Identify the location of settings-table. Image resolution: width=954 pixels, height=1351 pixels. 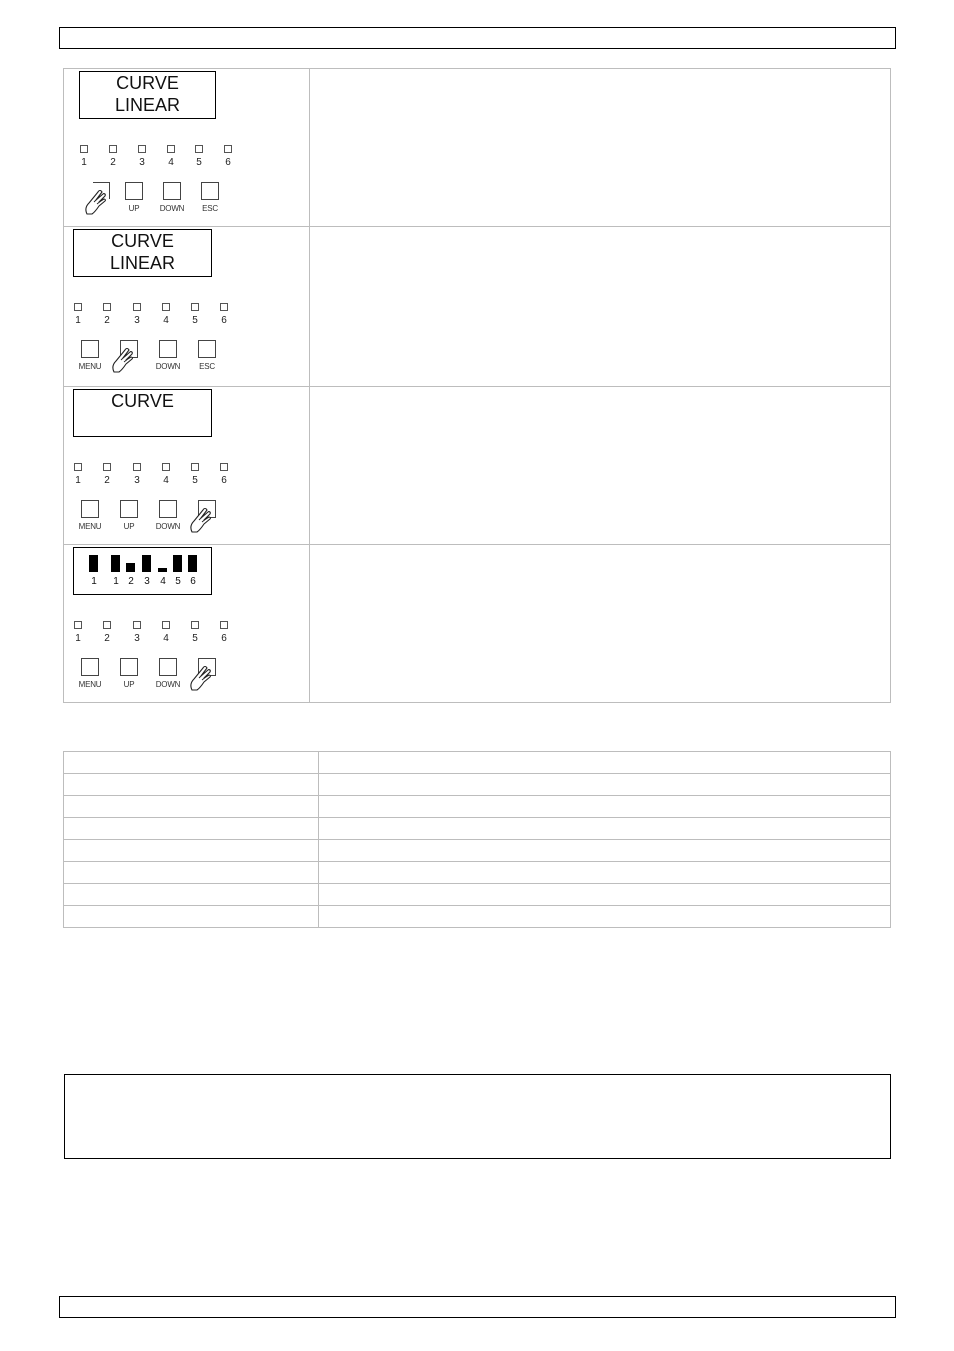
(477, 839).